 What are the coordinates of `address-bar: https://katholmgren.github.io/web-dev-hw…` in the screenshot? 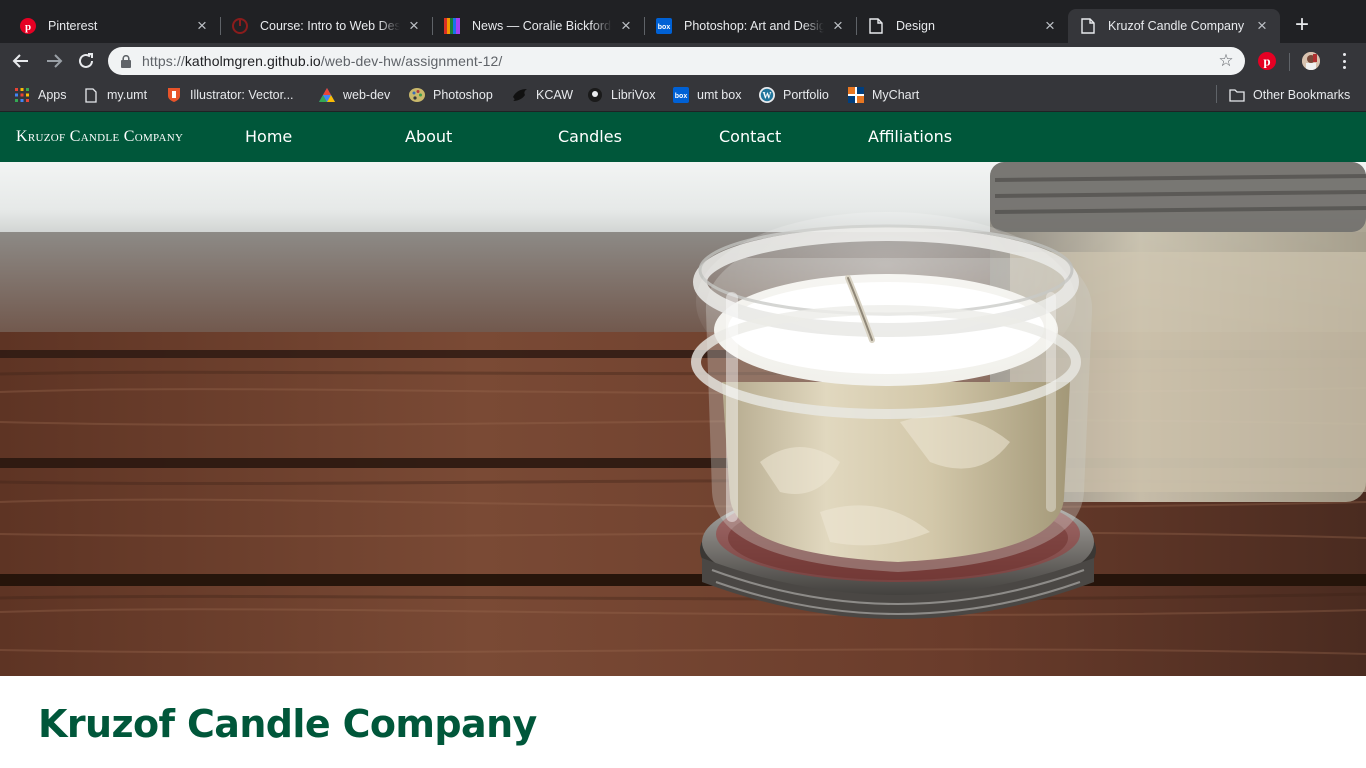 It's located at (676, 61).